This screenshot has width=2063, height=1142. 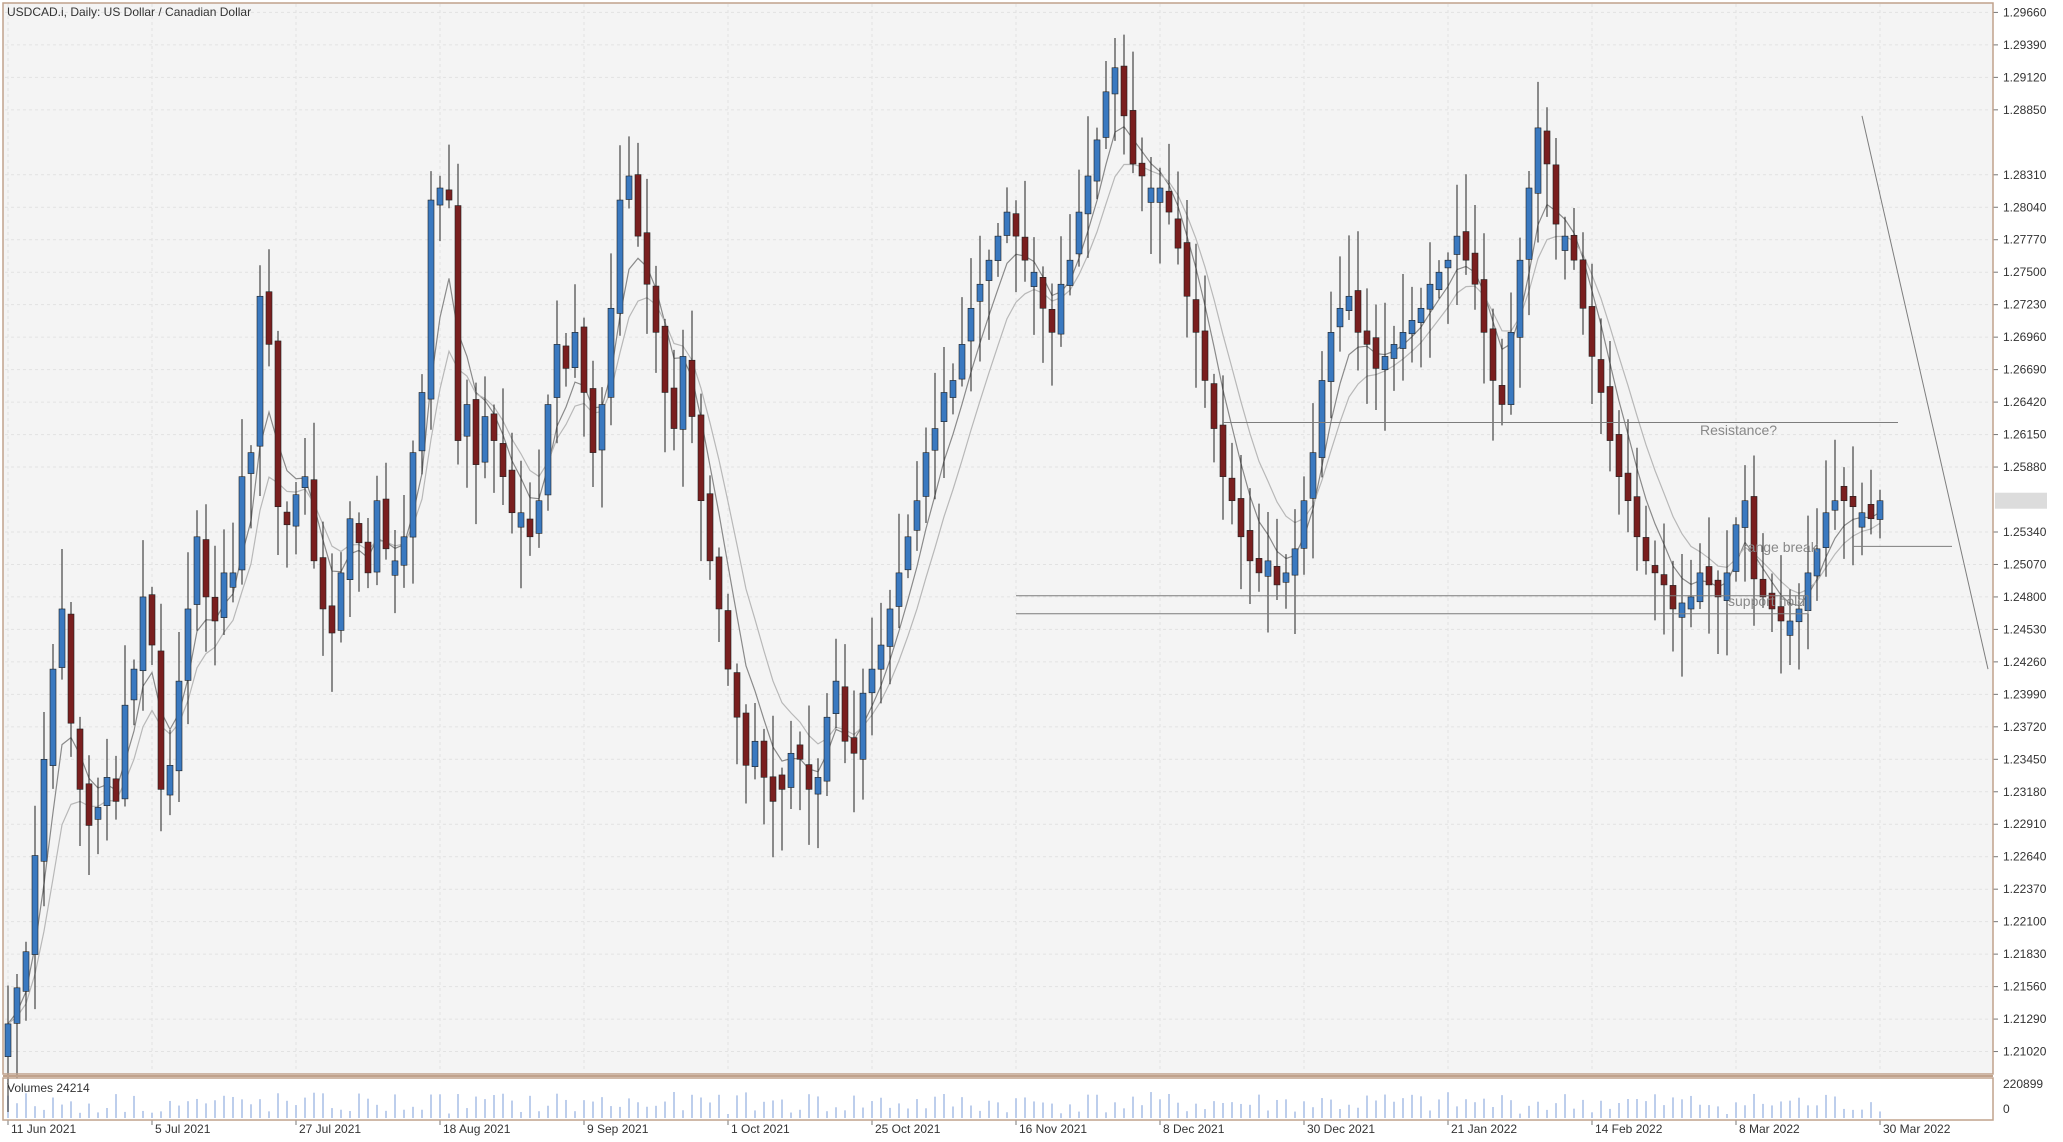 What do you see at coordinates (48, 1088) in the screenshot?
I see `volume-label: Volumes 24214` at bounding box center [48, 1088].